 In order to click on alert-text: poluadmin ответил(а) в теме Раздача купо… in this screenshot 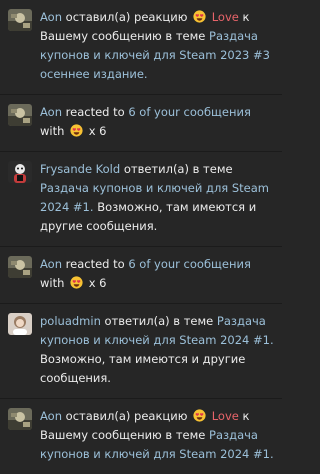, I will do `click(159, 351)`.